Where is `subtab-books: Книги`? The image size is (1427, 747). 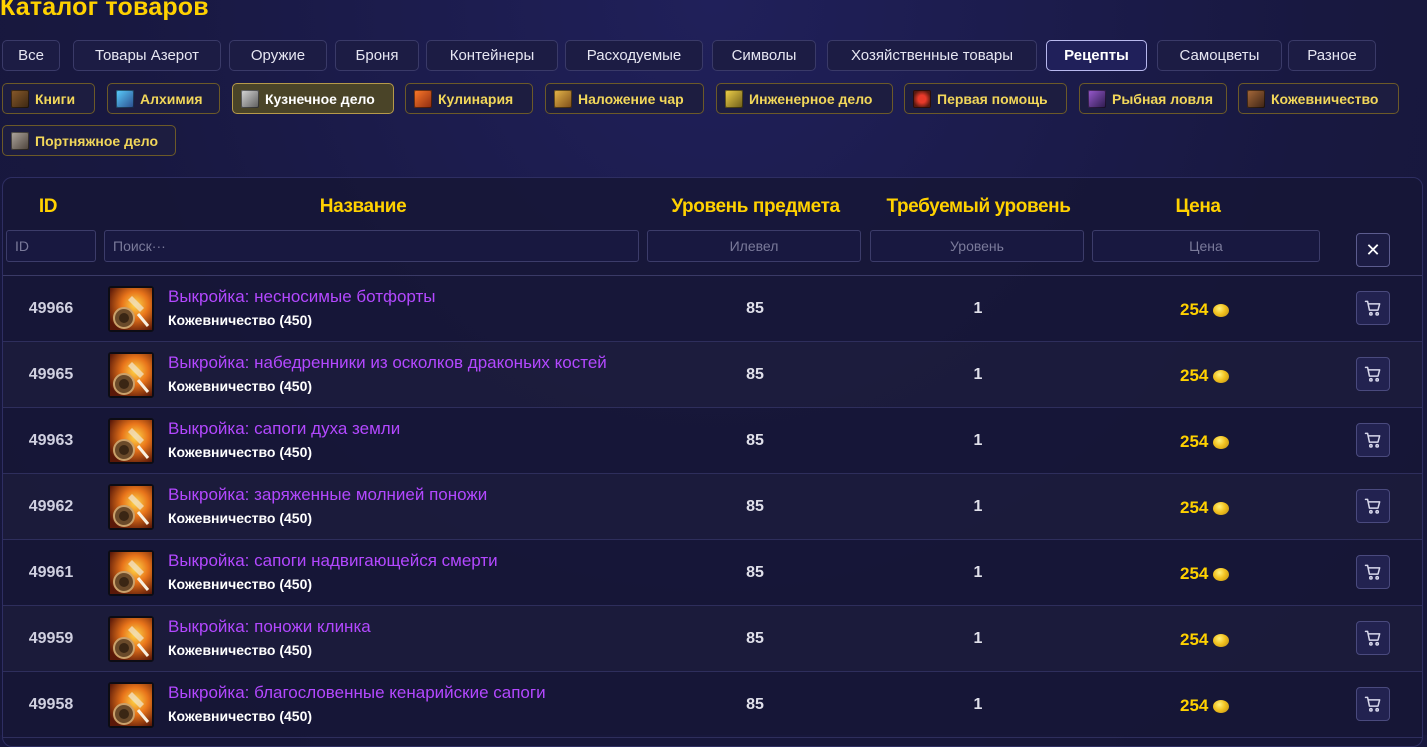 subtab-books: Книги is located at coordinates (48, 98).